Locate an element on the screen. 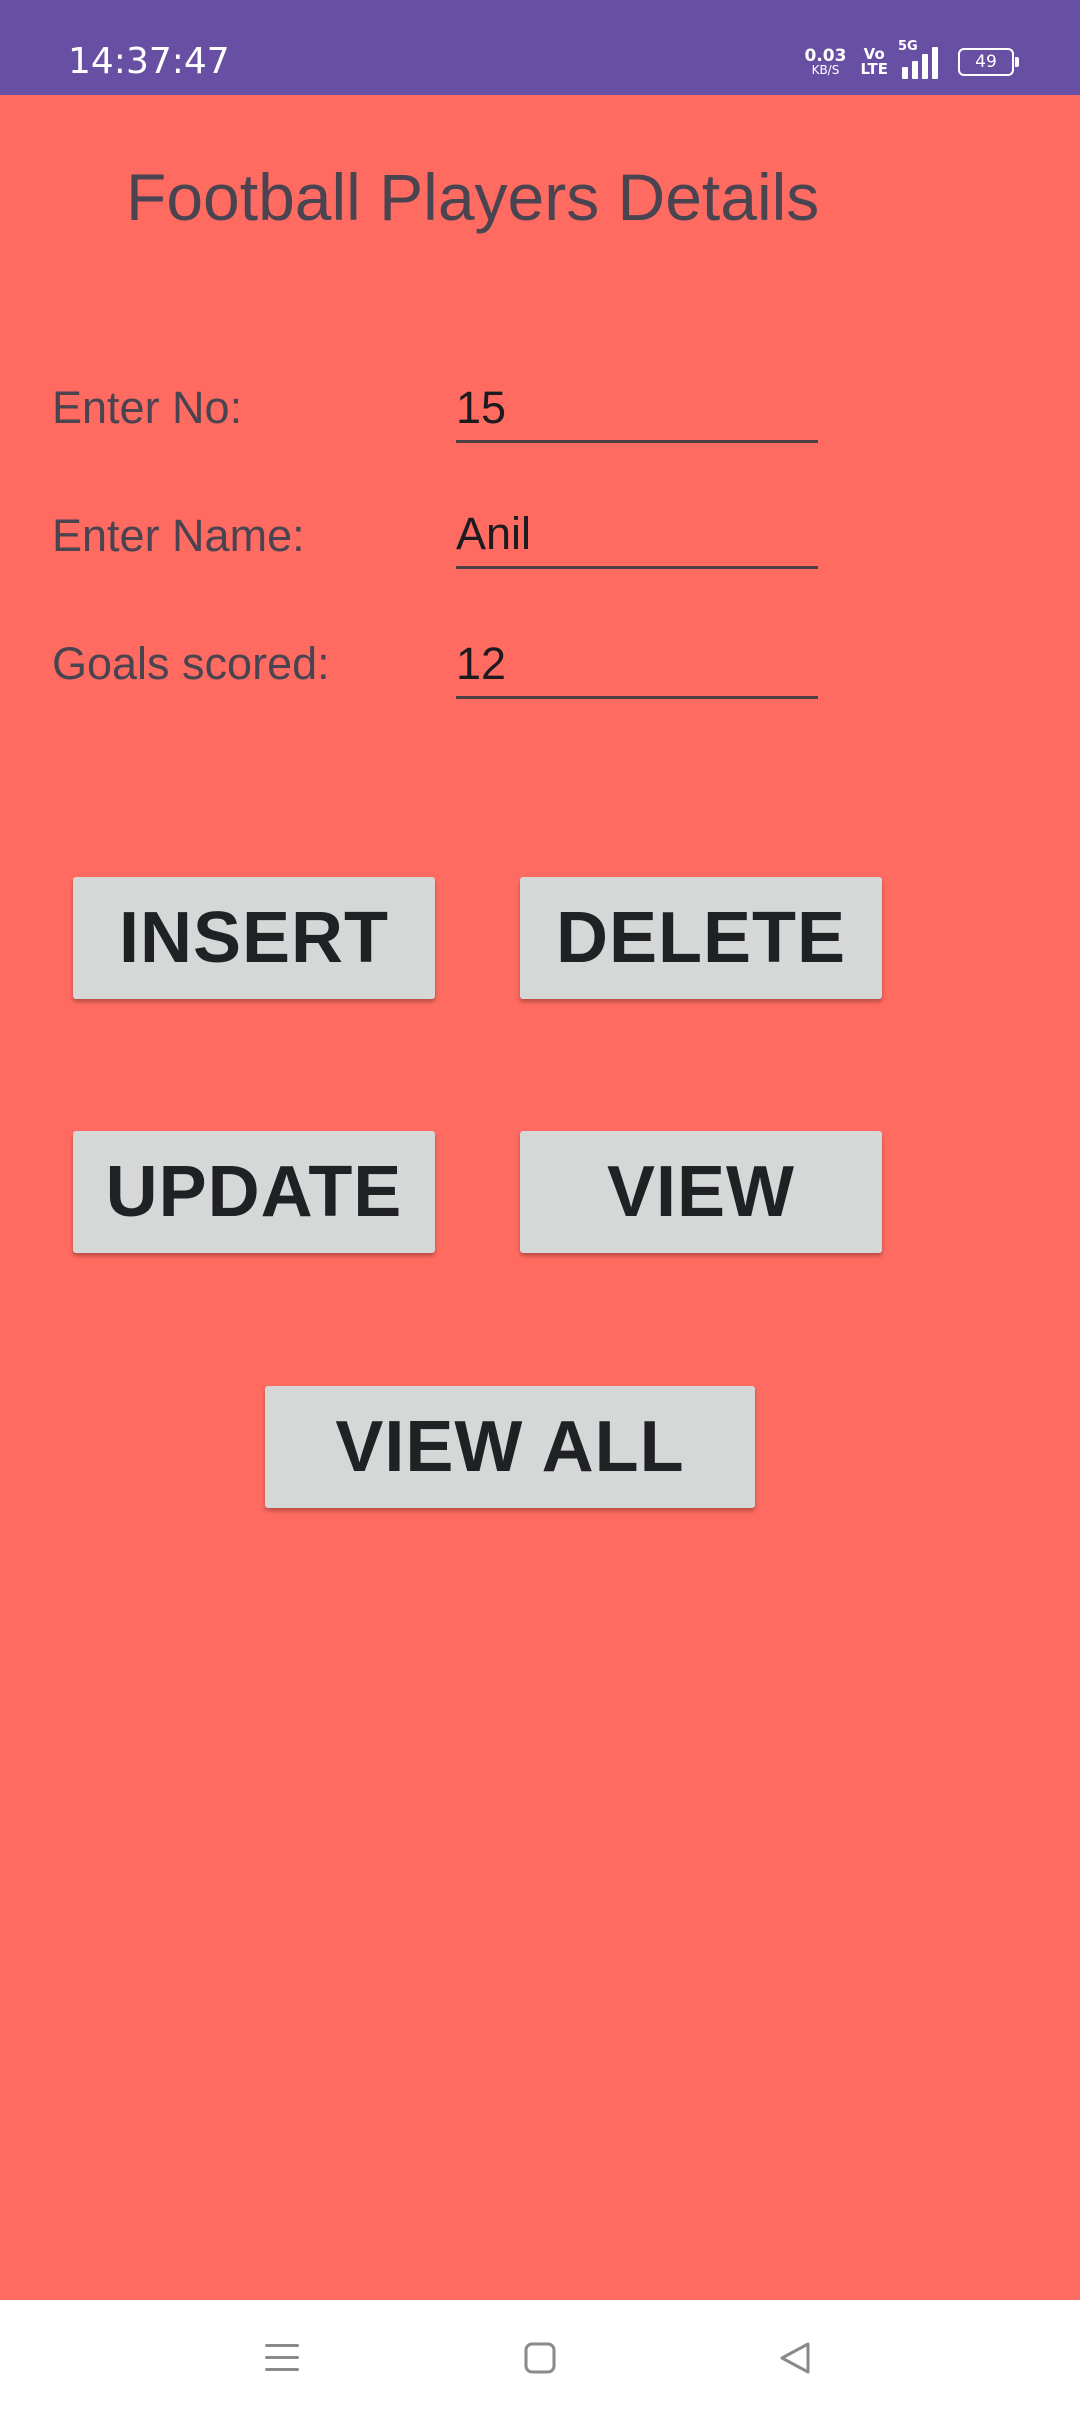 Image resolution: width=1080 pixels, height=2412 pixels. status-bar: 14:37:47 0.03 KB/S Vo LTE 5G 49 is located at coordinates (540, 47).